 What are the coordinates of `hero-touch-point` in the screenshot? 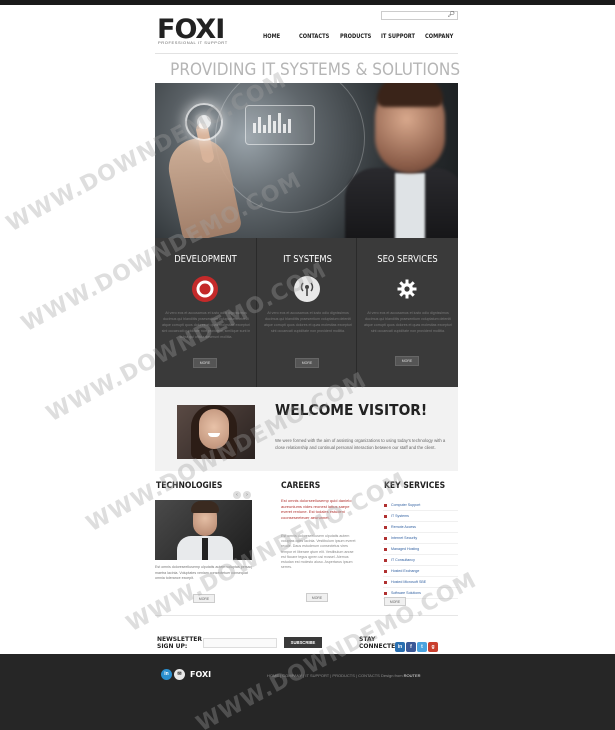 It's located at (204, 122).